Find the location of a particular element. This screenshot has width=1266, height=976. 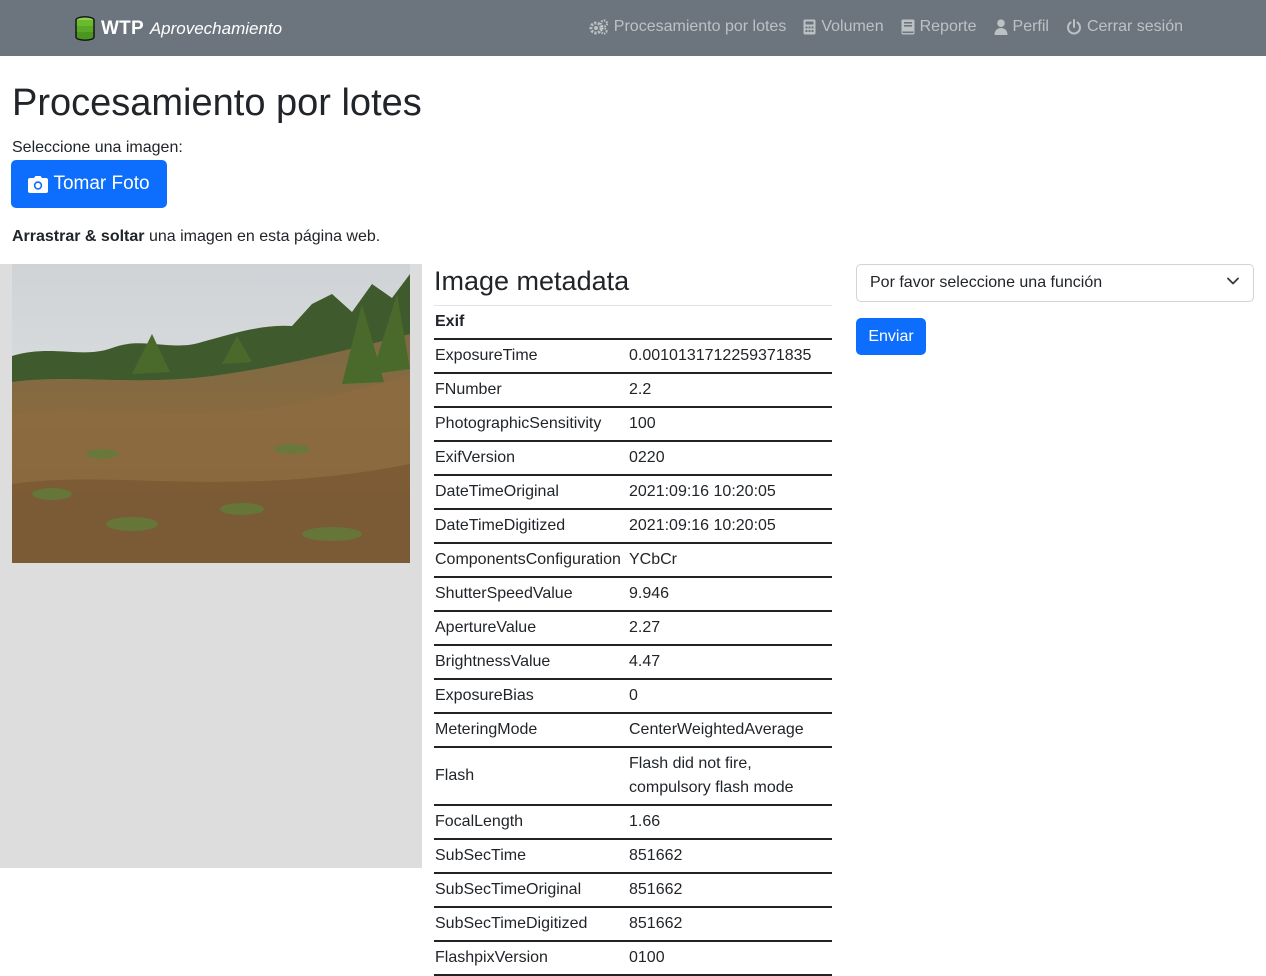

drag-drop-rest: una imagen en esta página web. is located at coordinates (262, 236).